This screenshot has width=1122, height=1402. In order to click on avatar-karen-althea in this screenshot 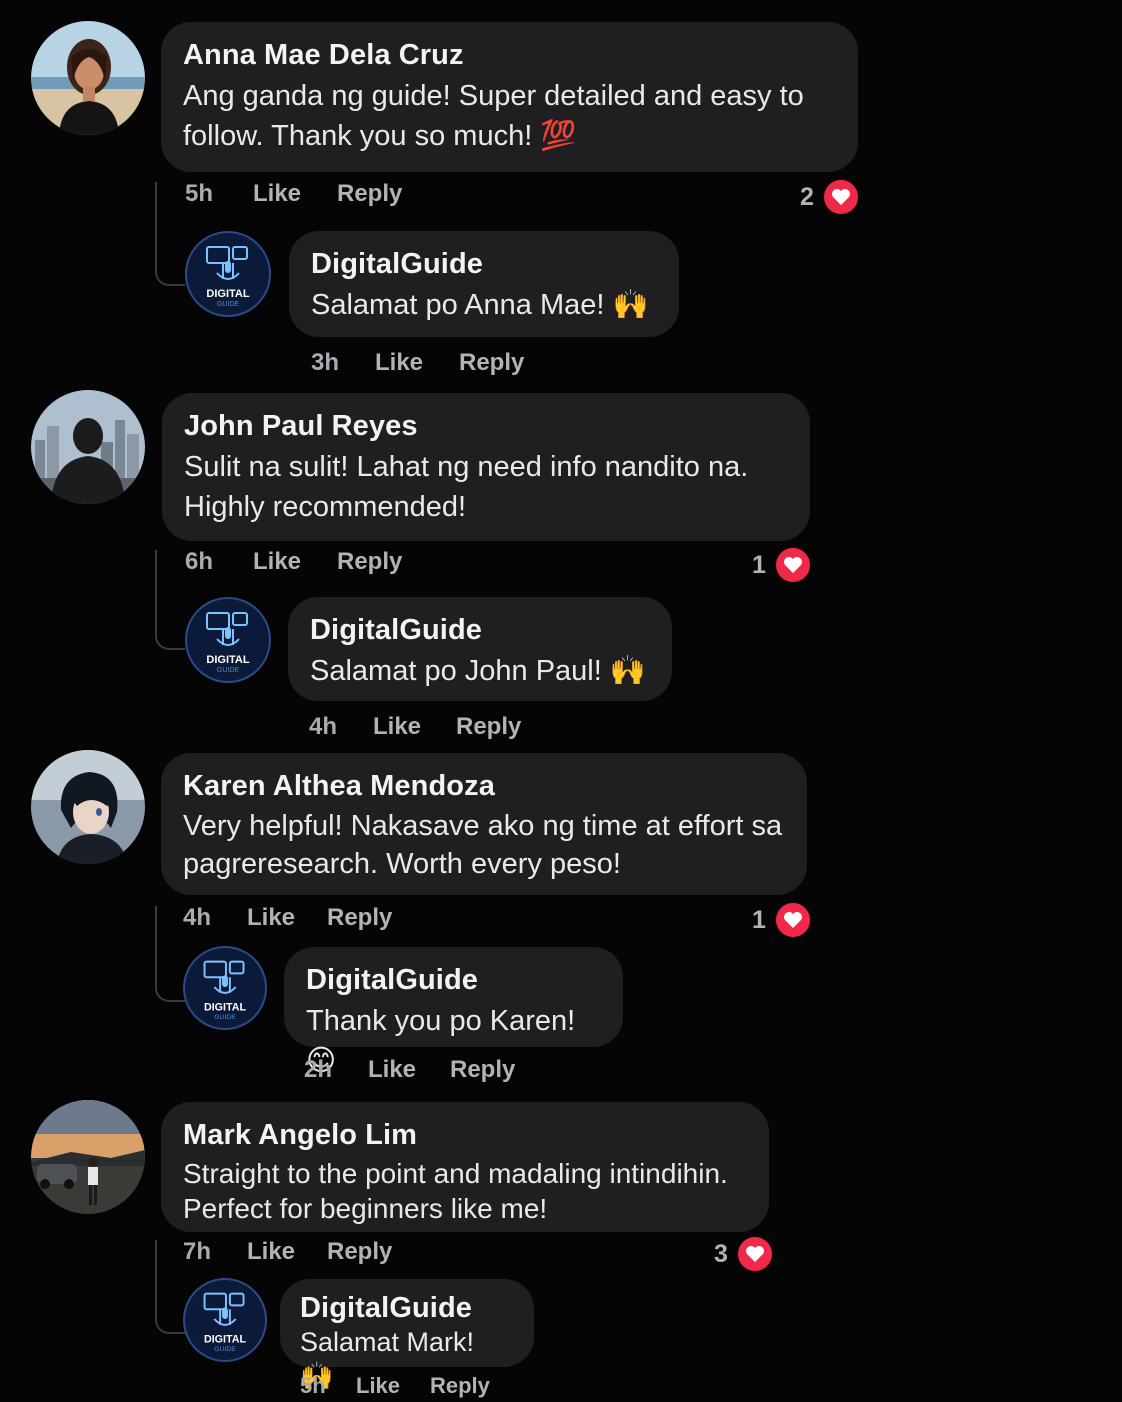, I will do `click(88, 807)`.